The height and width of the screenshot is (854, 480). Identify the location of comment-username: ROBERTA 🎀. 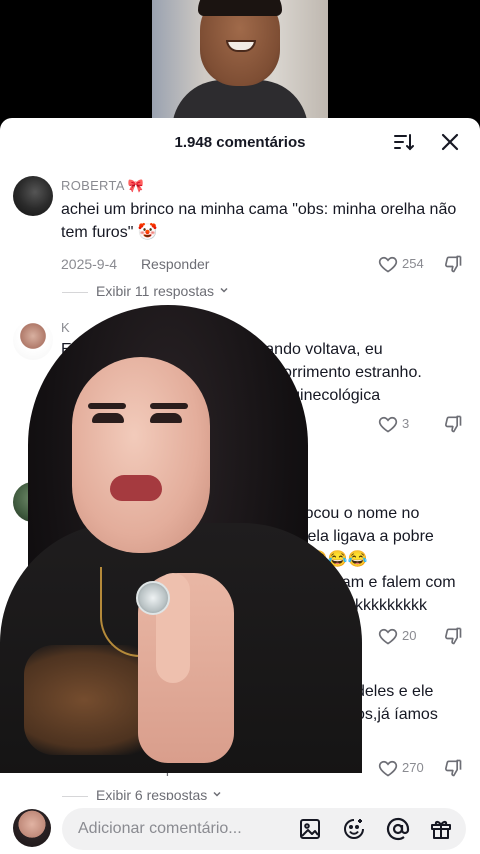
(102, 186).